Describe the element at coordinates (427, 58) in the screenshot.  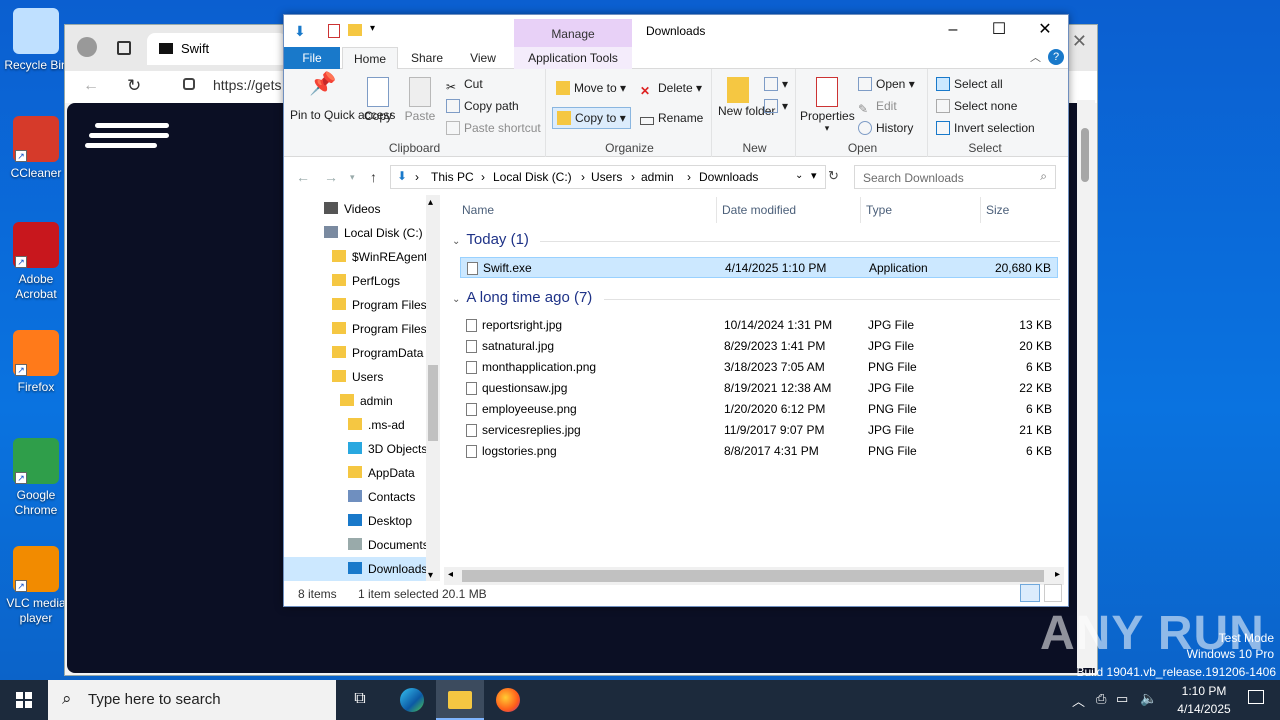
I see `tab-share: Share` at that location.